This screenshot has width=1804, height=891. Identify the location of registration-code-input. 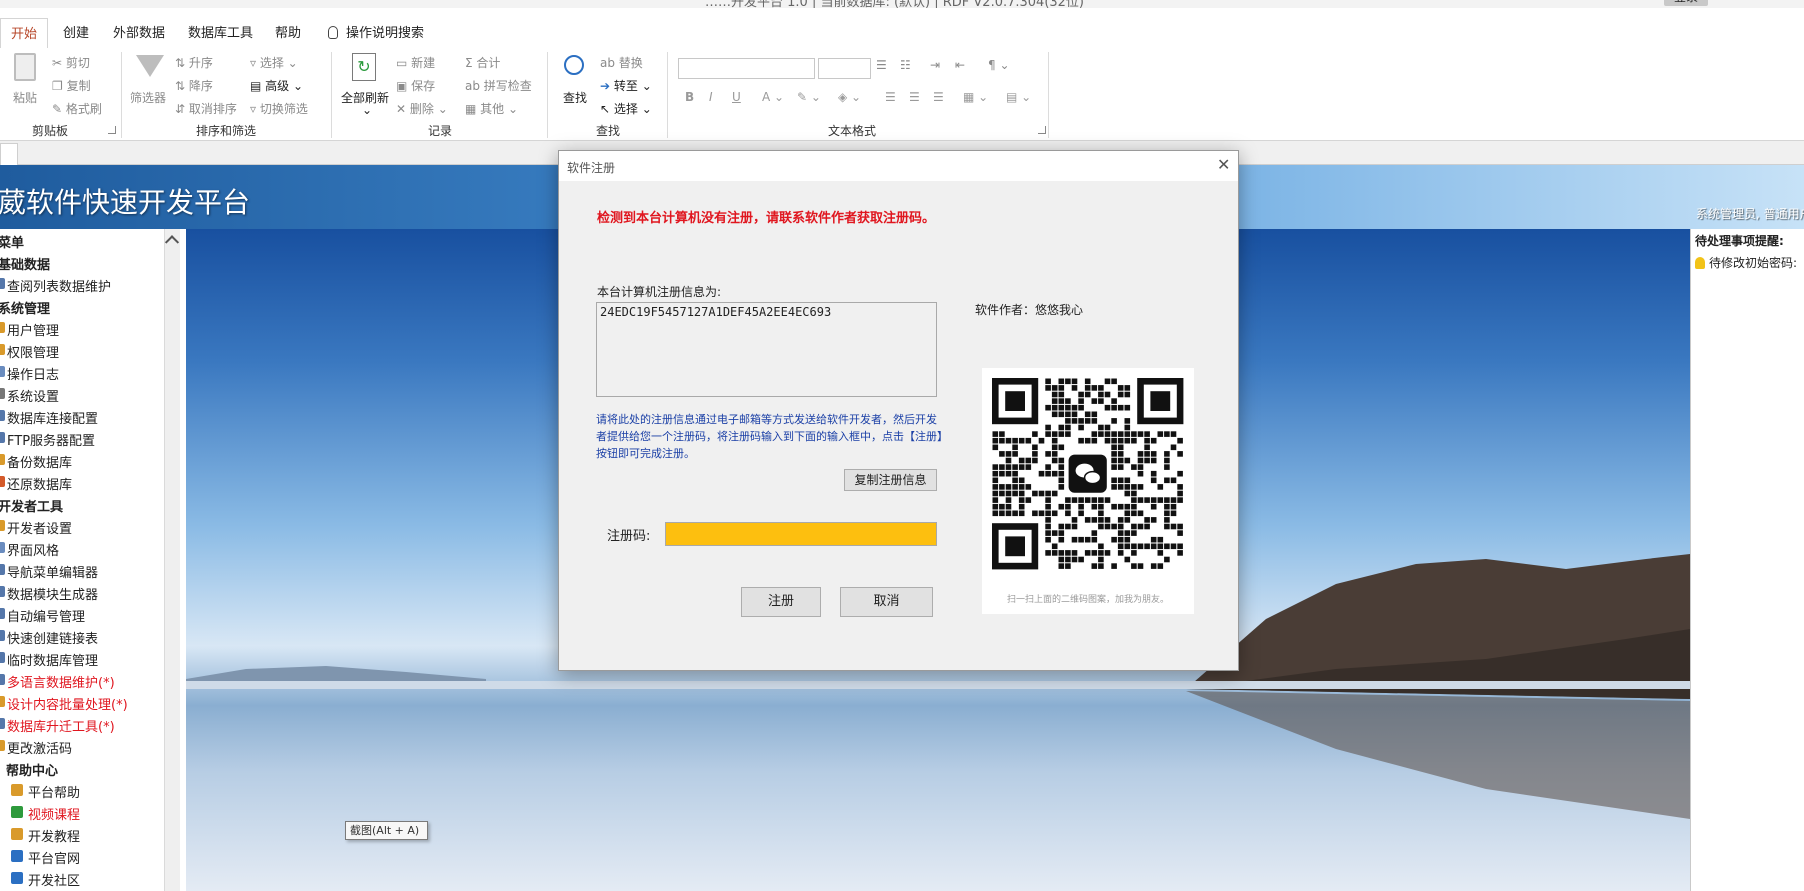
(801, 534).